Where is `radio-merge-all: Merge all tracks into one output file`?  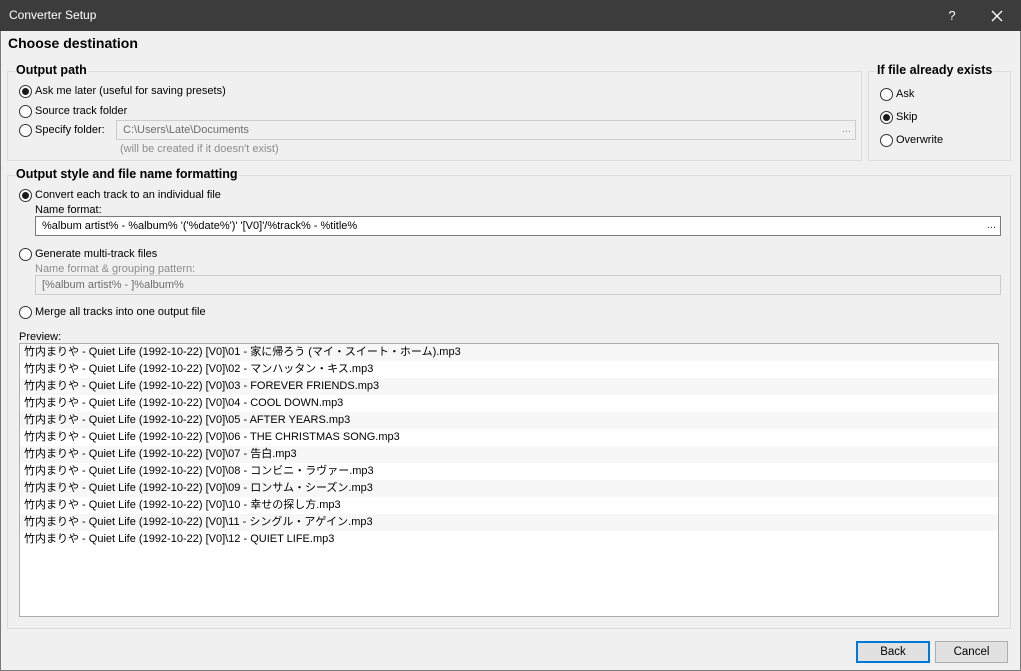
radio-merge-all: Merge all tracks into one output file is located at coordinates (112, 312).